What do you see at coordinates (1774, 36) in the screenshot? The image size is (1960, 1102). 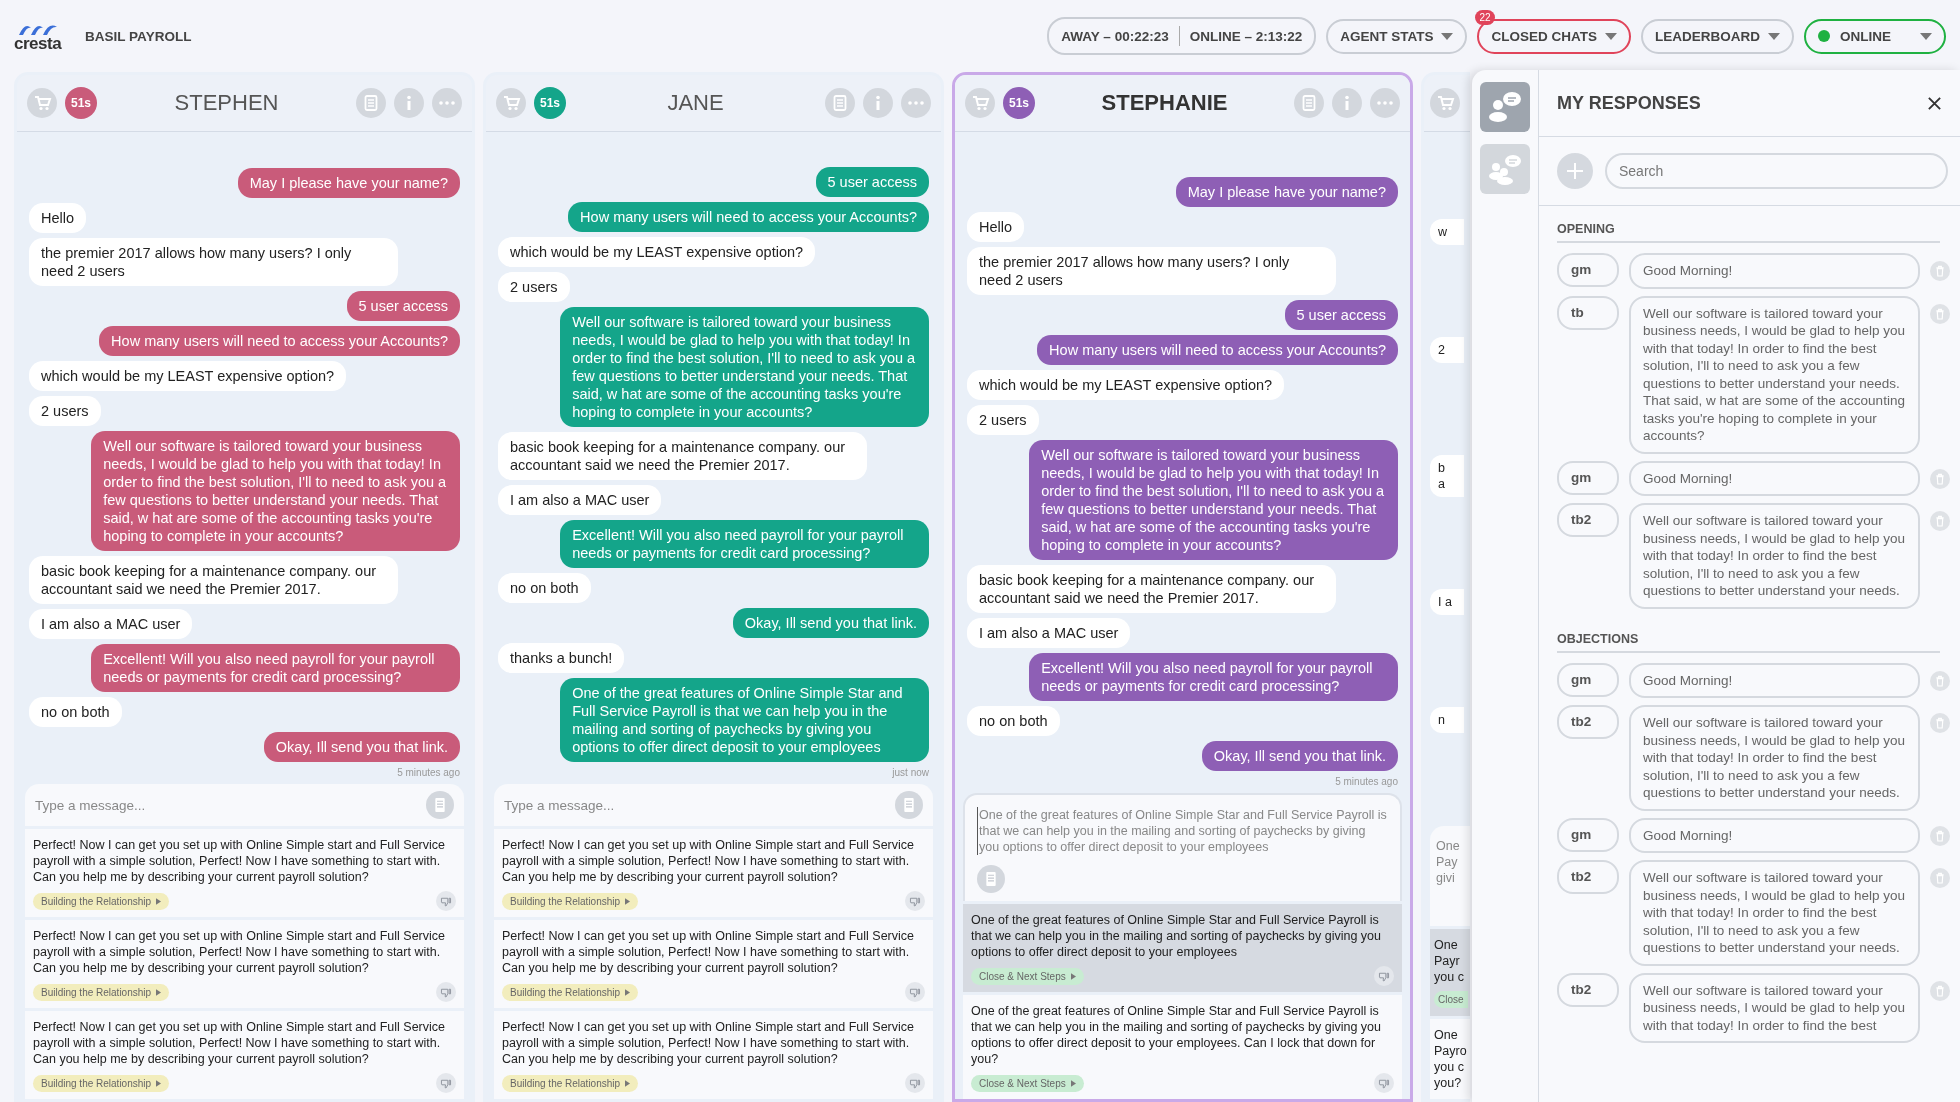 I see `caret-icon` at bounding box center [1774, 36].